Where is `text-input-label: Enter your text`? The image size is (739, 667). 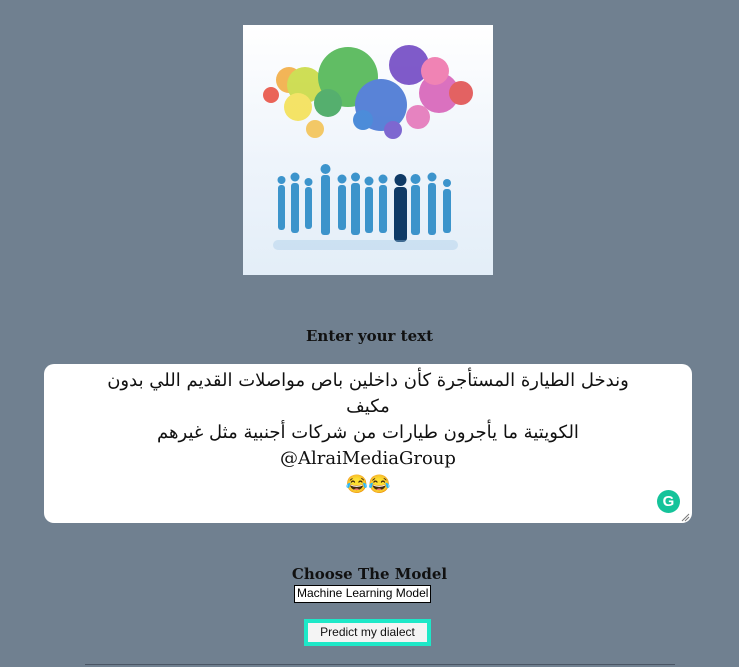 text-input-label: Enter your text is located at coordinates (369, 336).